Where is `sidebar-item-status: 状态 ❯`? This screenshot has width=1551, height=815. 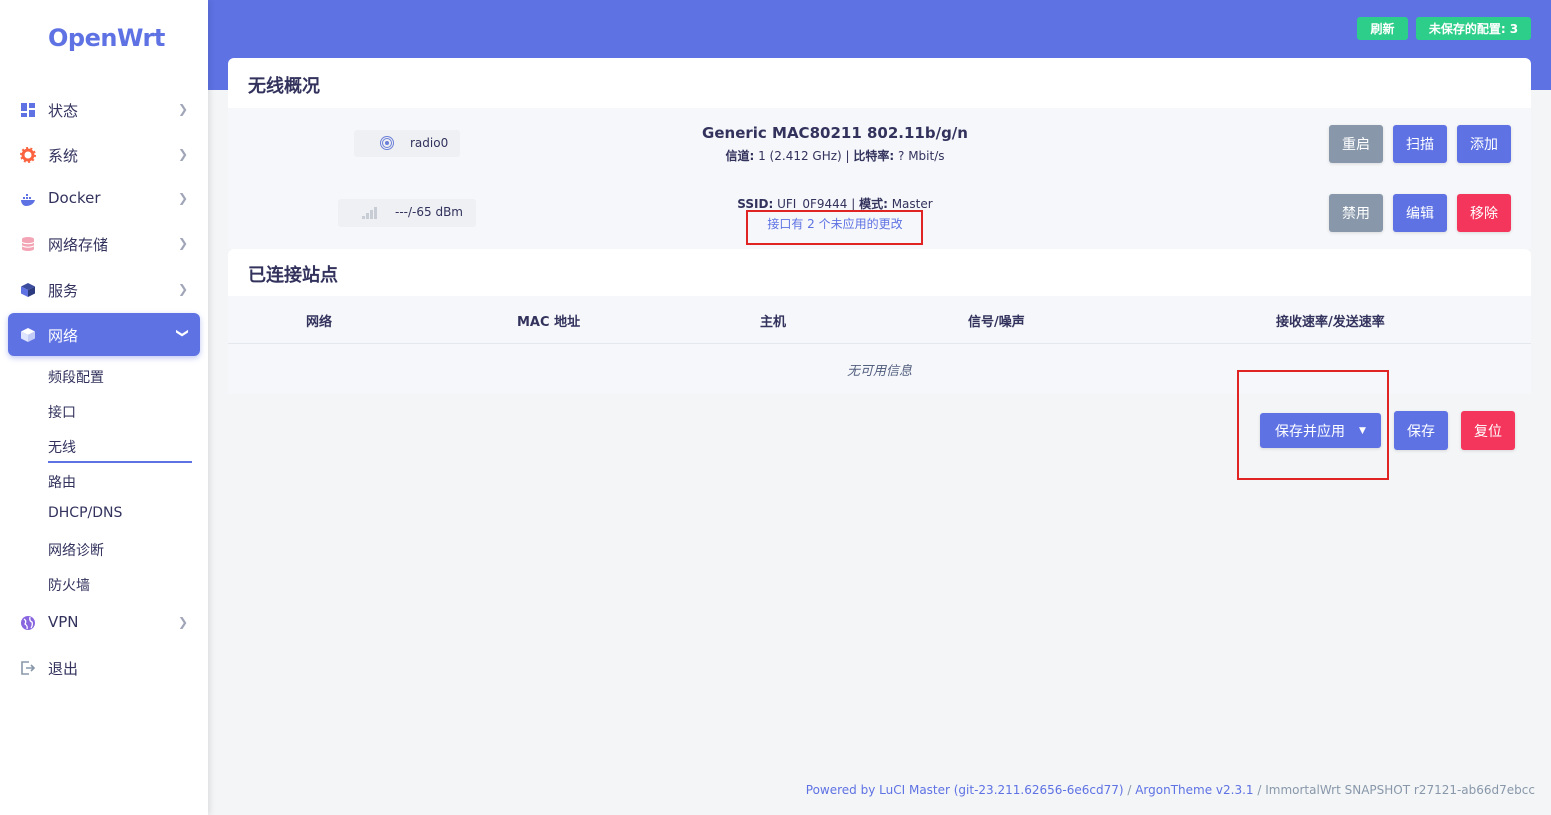
sidebar-item-status: 状态 ❯ is located at coordinates (104, 110).